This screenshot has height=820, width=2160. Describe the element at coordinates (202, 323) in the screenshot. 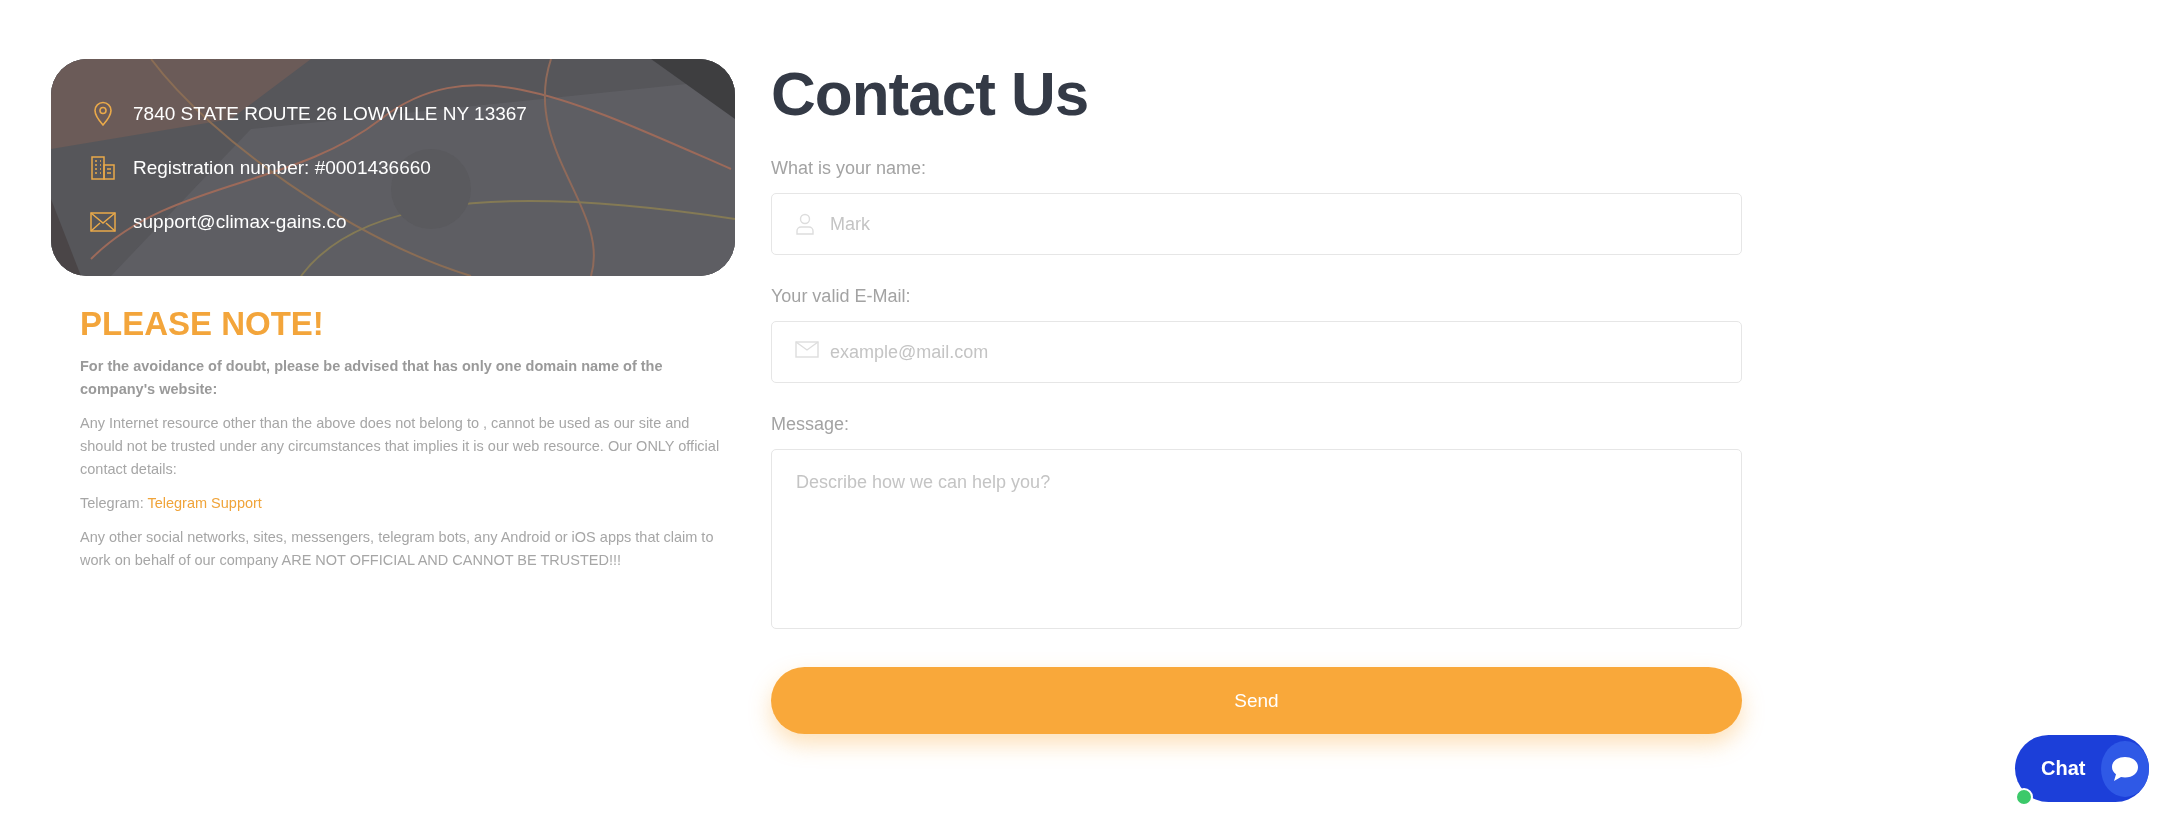

I see `notice-heading: PLEASE NOTE!` at that location.